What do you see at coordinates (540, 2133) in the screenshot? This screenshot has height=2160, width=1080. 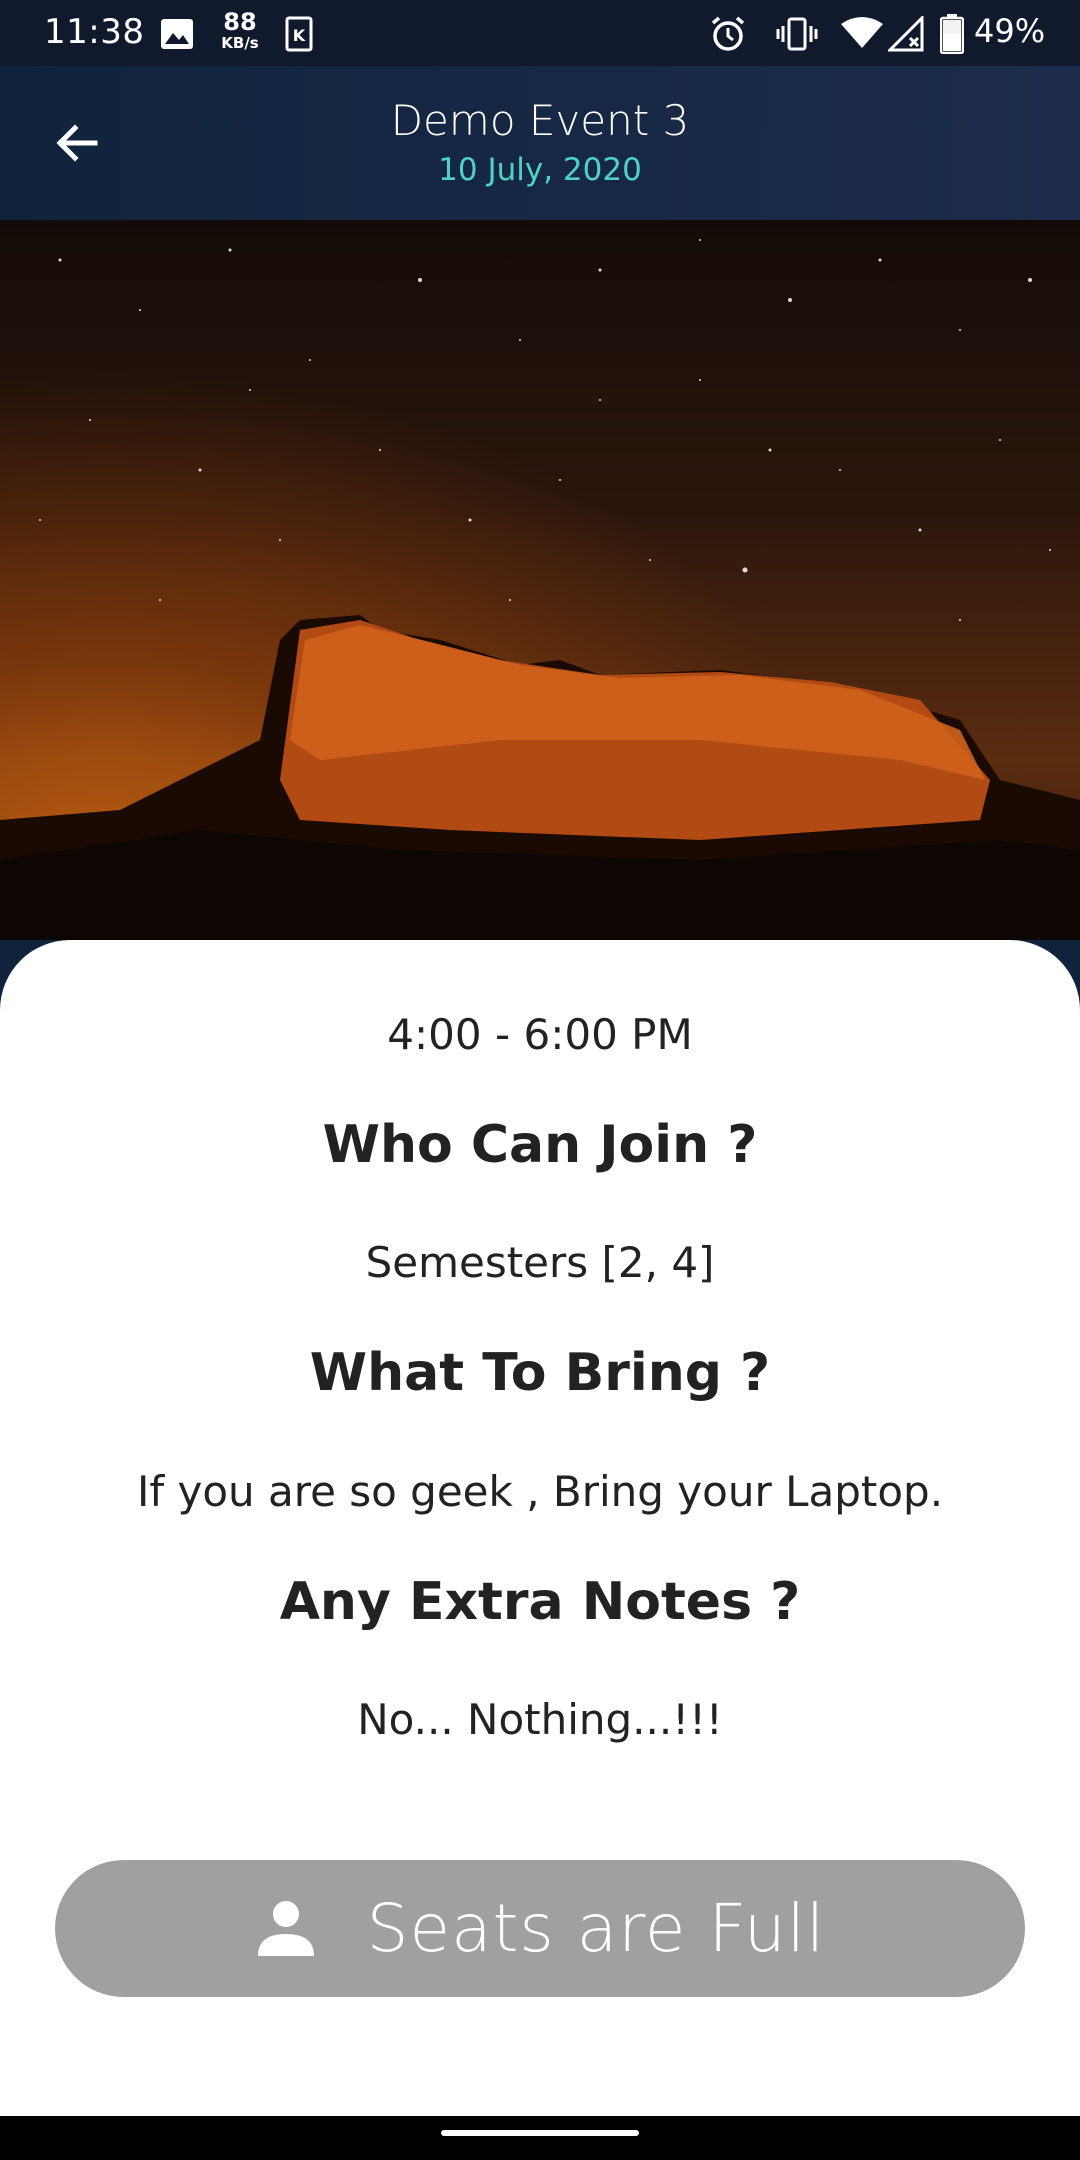 I see `home-indicator` at bounding box center [540, 2133].